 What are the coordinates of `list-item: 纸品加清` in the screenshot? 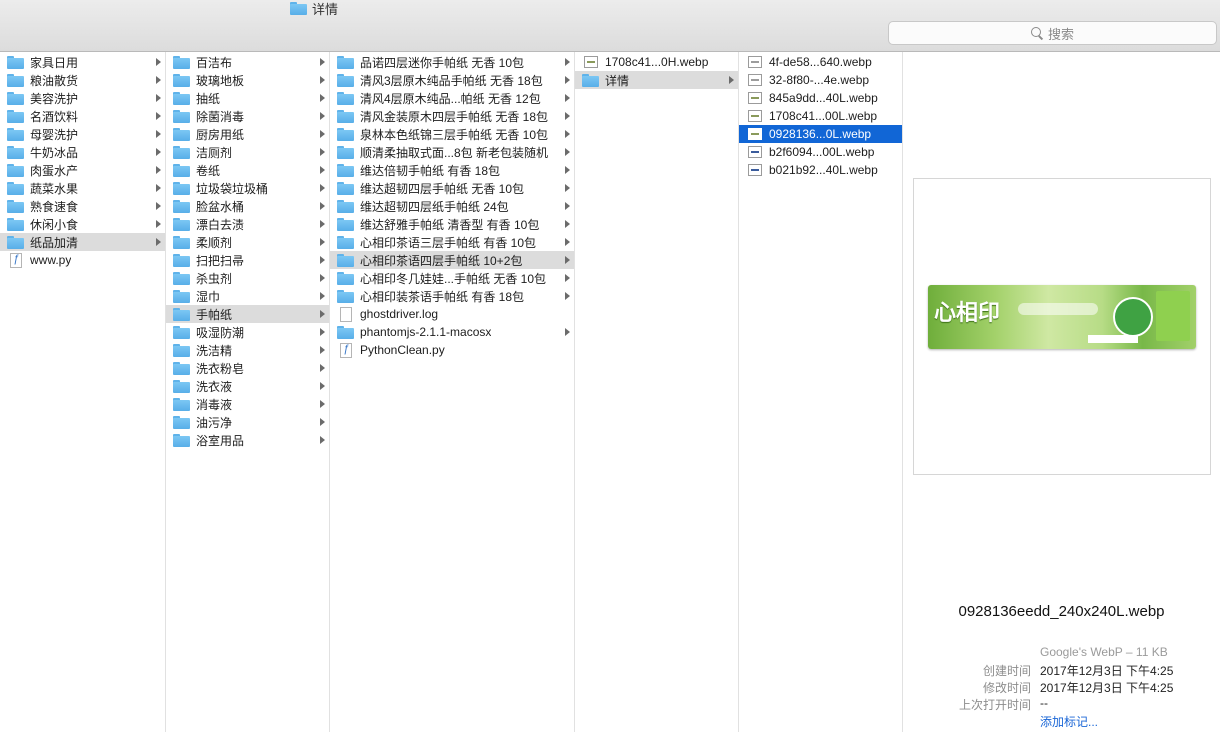 It's located at (82, 242).